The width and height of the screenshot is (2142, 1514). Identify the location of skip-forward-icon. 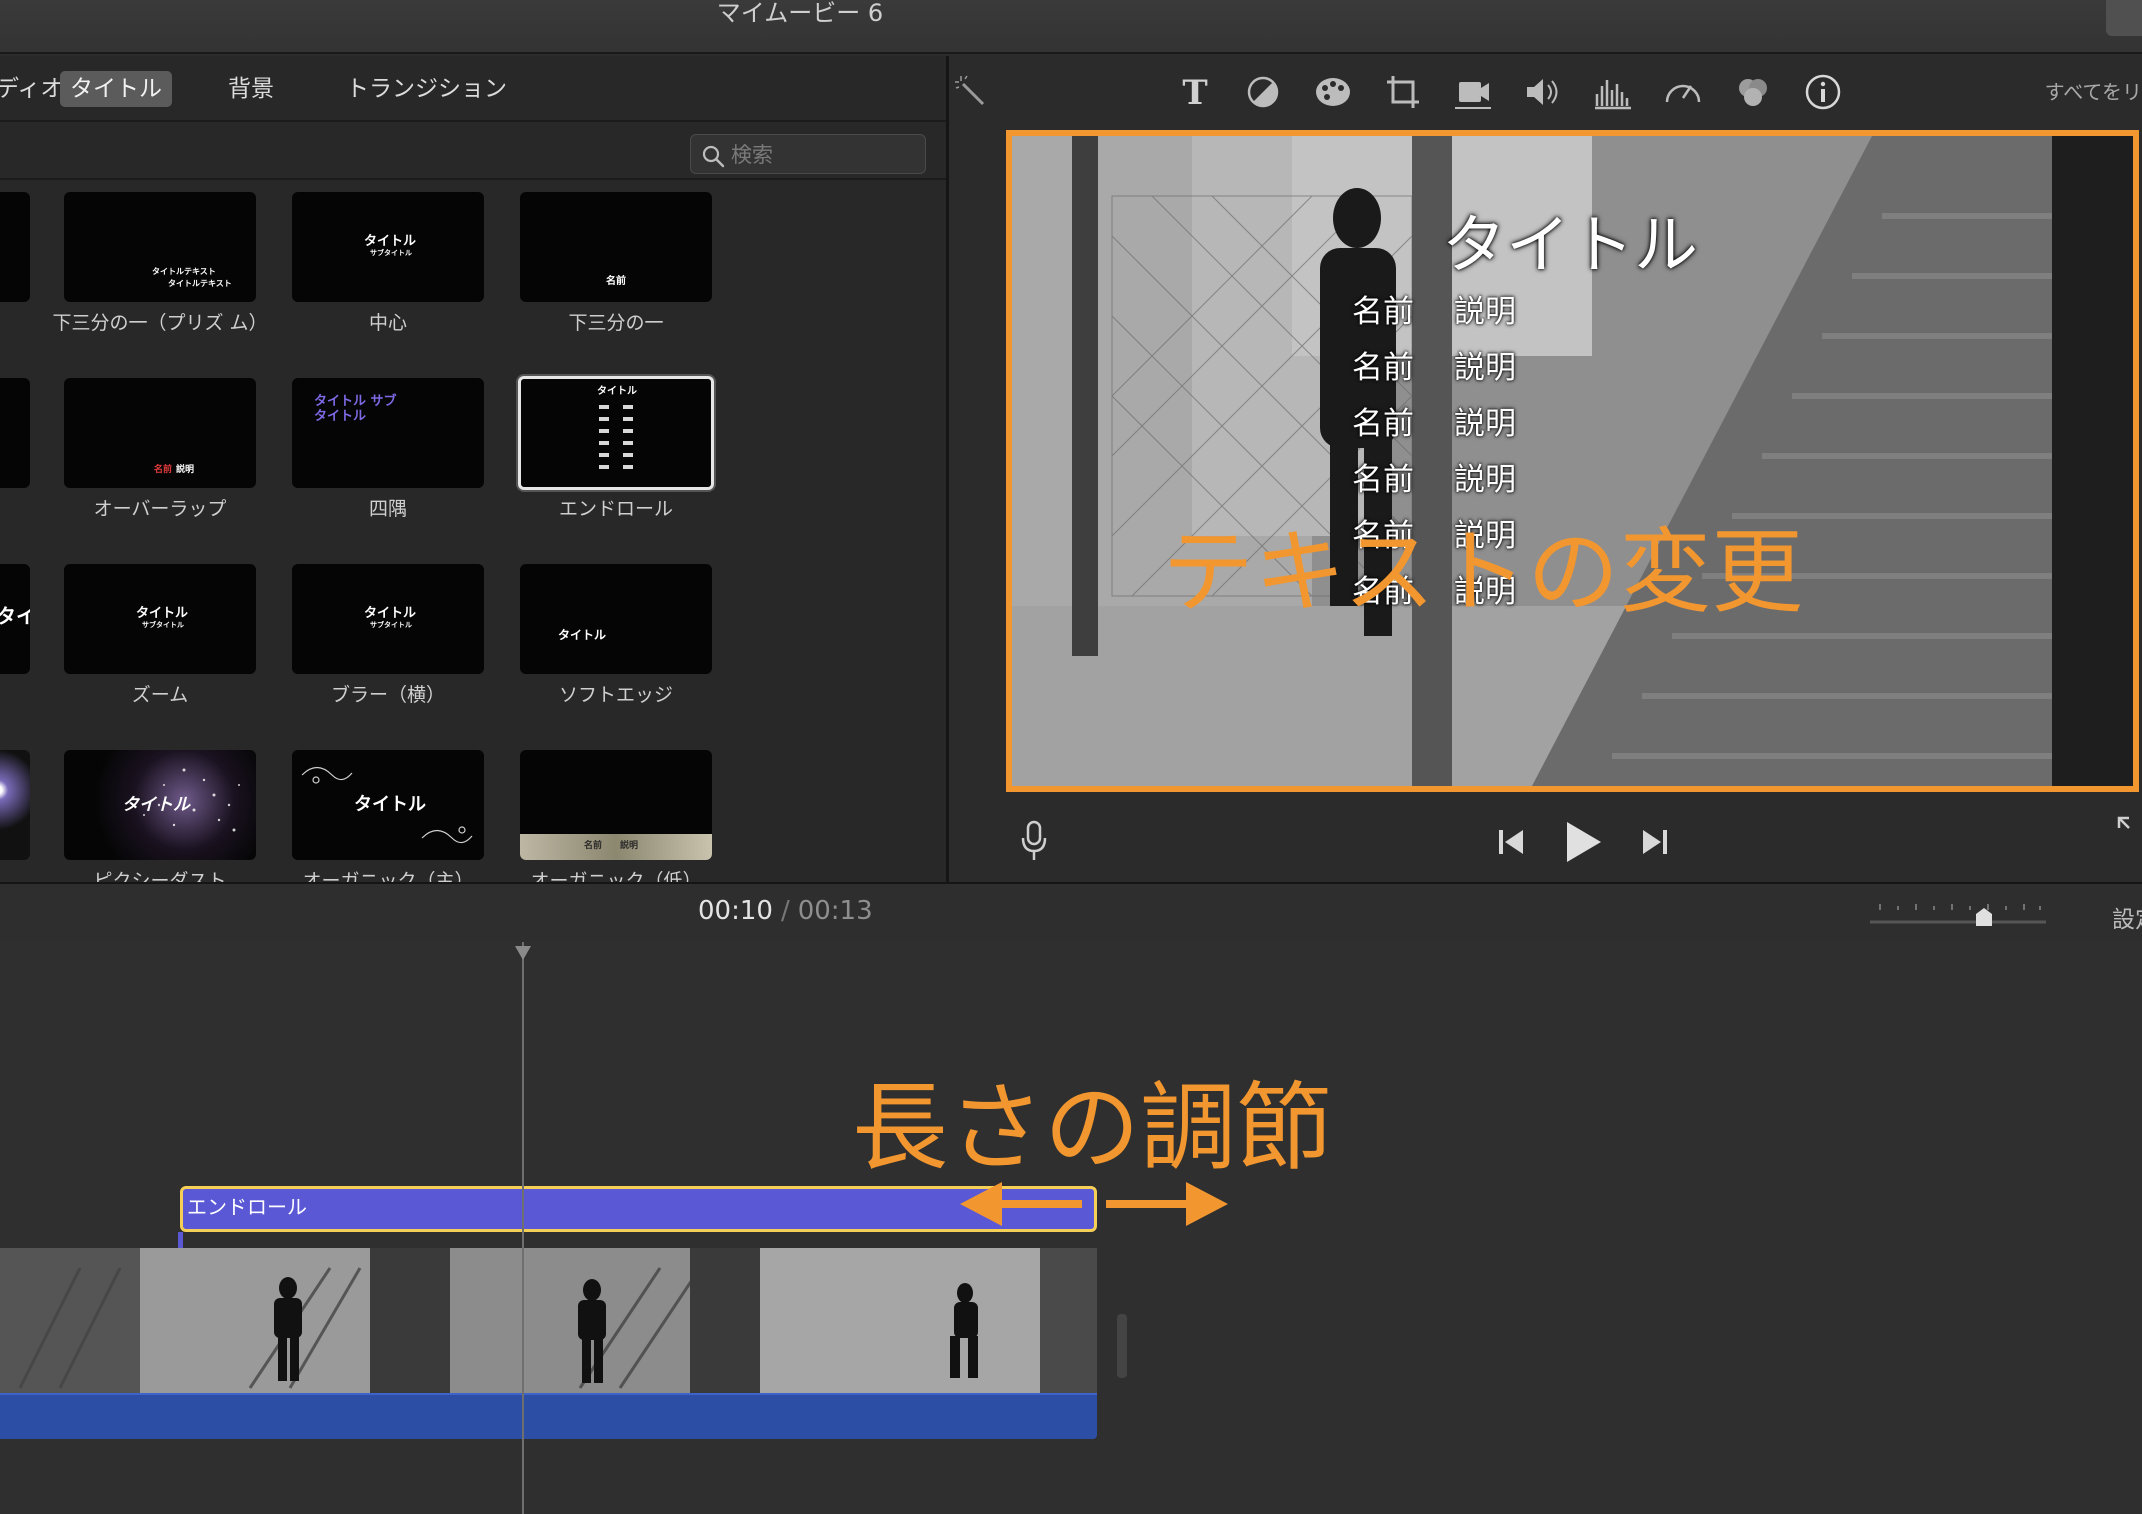
(1655, 842).